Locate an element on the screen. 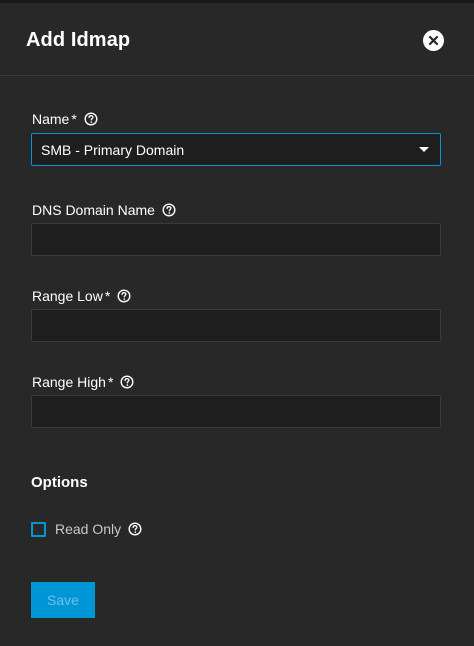  name-label: Name * is located at coordinates (65, 119).